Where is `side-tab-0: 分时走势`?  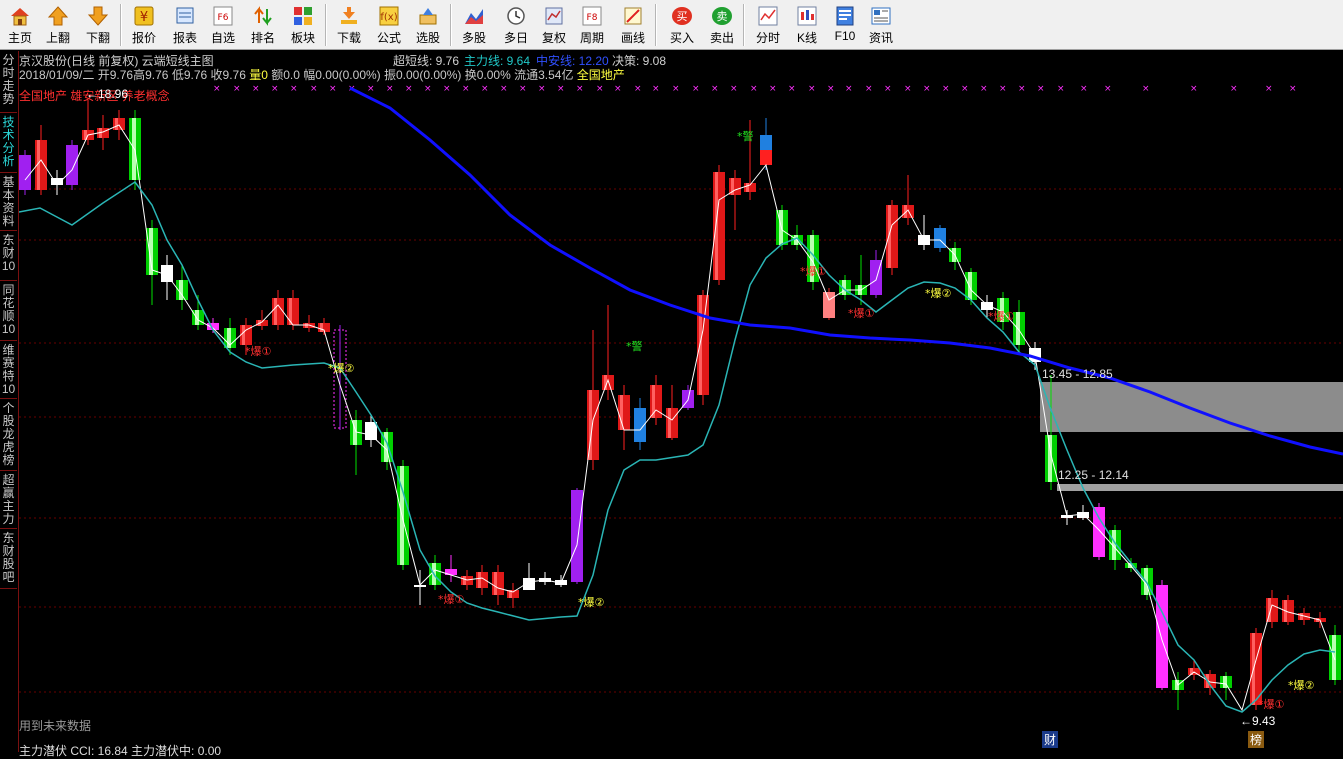
side-tab-0: 分时走势 is located at coordinates (8, 82).